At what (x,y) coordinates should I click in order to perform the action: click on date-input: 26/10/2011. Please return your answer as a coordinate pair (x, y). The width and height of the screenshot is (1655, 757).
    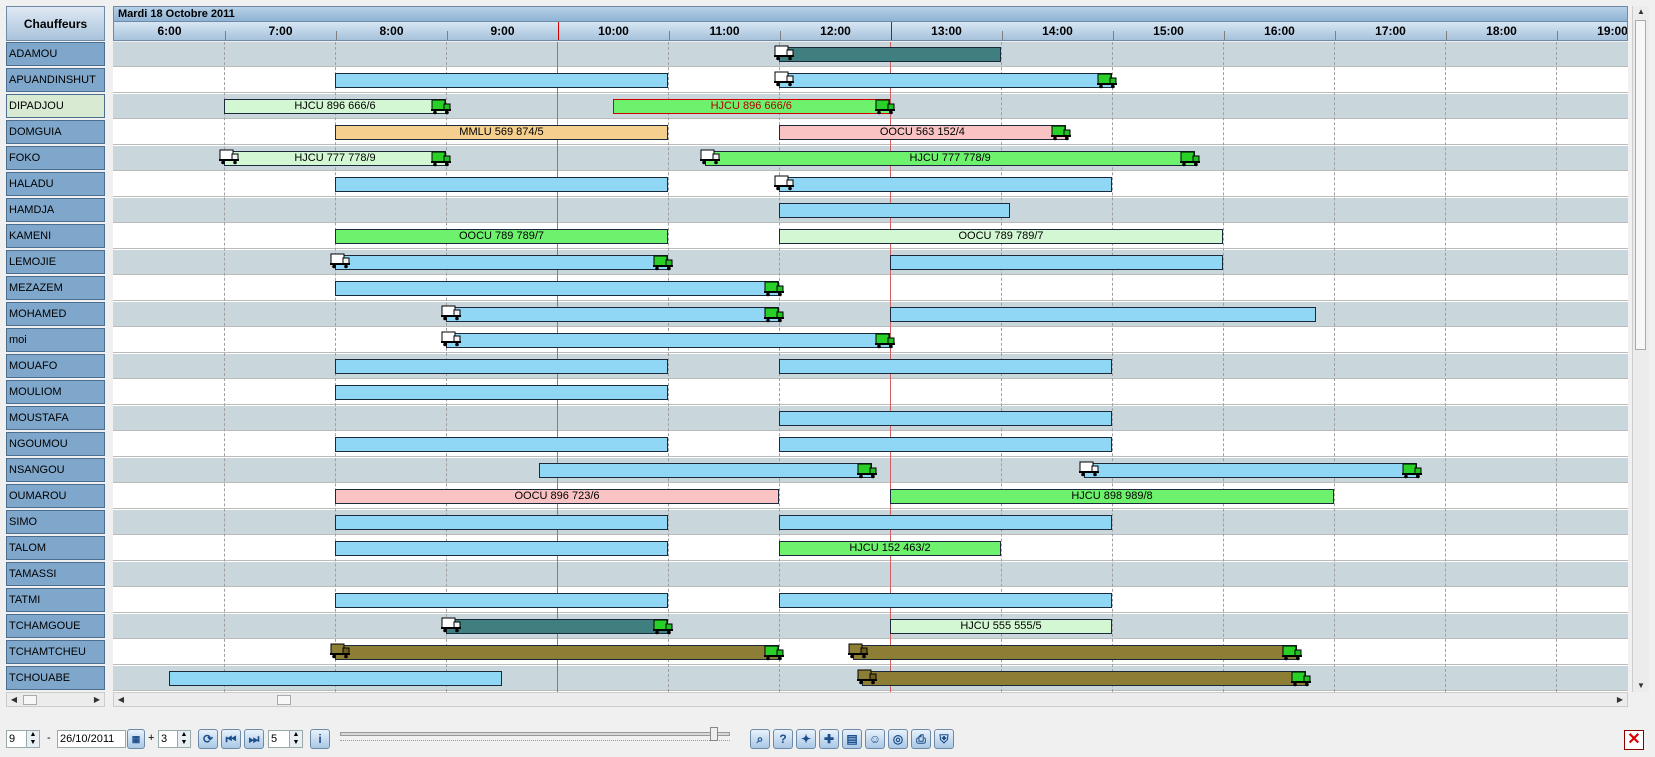
    Looking at the image, I should click on (91, 739).